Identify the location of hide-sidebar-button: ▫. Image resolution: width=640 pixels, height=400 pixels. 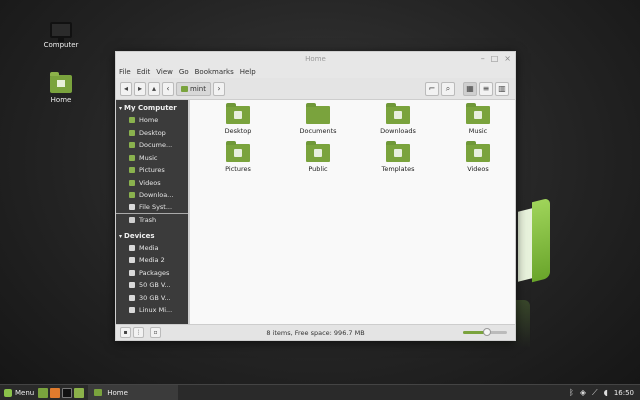
(155, 332).